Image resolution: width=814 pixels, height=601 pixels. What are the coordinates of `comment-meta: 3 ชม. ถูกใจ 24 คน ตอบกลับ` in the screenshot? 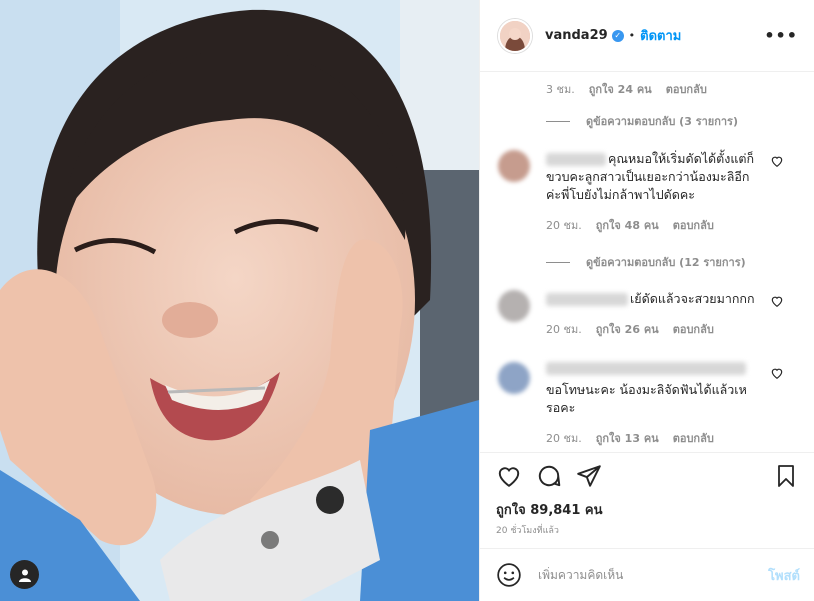 It's located at (626, 89).